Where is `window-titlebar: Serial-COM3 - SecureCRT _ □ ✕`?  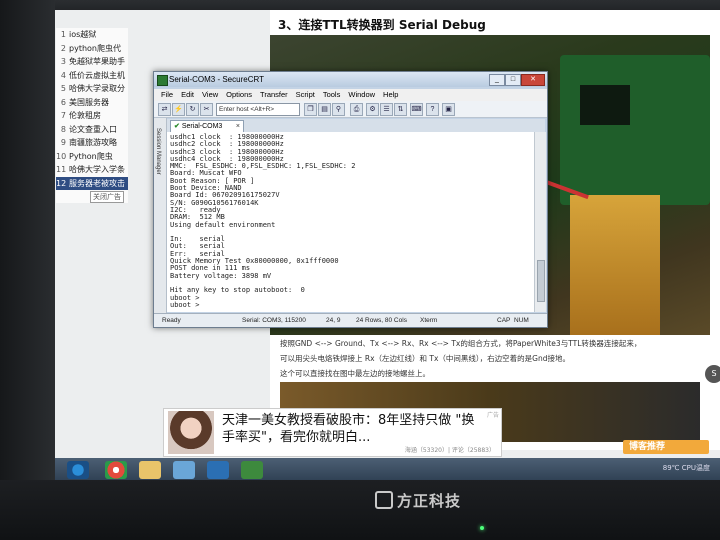
window-titlebar: Serial-COM3 - SecureCRT _ □ ✕ is located at coordinates (350, 79).